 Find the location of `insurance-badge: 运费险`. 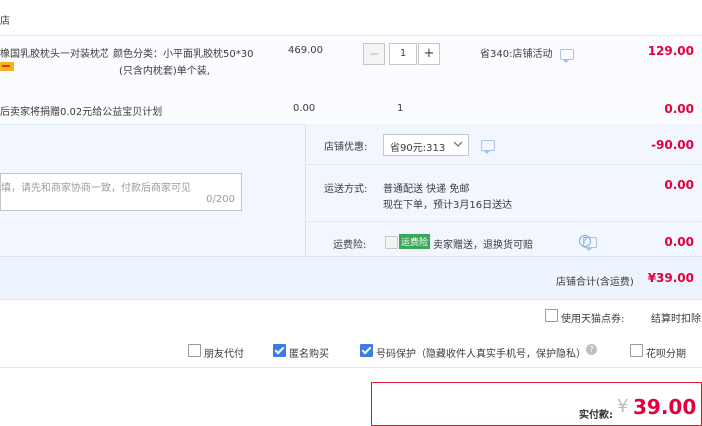

insurance-badge: 运费险 is located at coordinates (415, 241).